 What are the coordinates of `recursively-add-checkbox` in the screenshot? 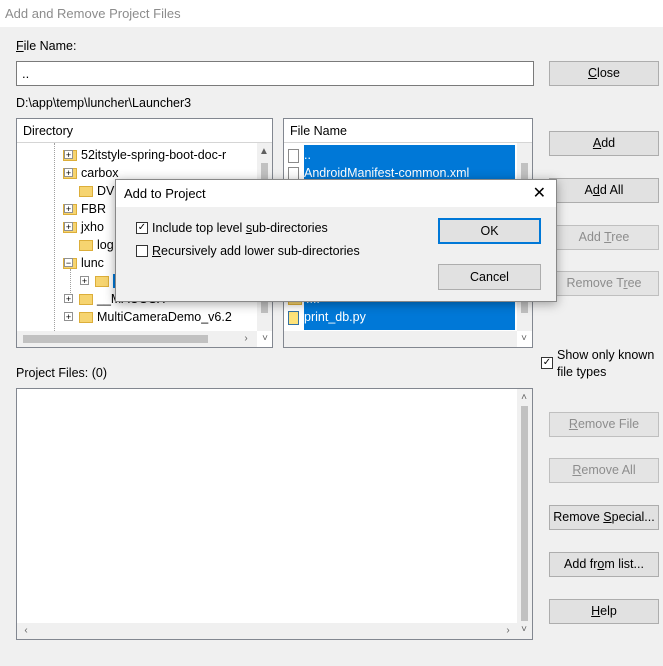 It's located at (142, 251).